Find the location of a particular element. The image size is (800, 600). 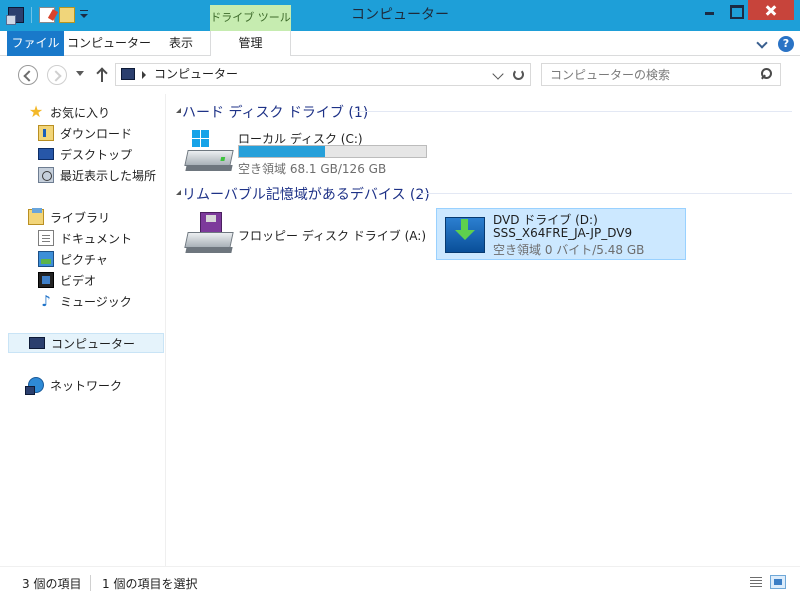

properties-icon is located at coordinates (47, 15).